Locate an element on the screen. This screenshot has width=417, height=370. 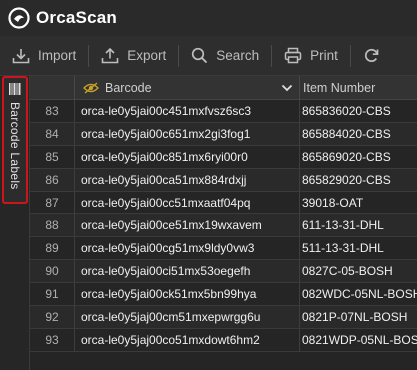
export-label: Export is located at coordinates (147, 55).